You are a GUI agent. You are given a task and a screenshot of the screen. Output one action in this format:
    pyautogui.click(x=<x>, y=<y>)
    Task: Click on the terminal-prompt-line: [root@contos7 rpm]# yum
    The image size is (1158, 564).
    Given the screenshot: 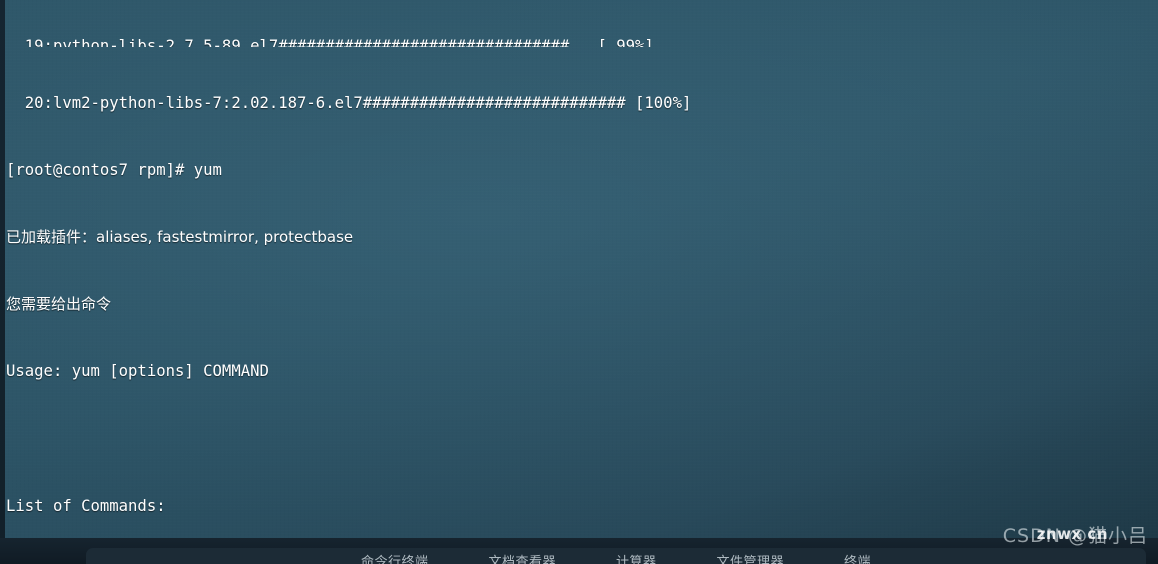 What is the action you would take?
    pyautogui.click(x=114, y=169)
    